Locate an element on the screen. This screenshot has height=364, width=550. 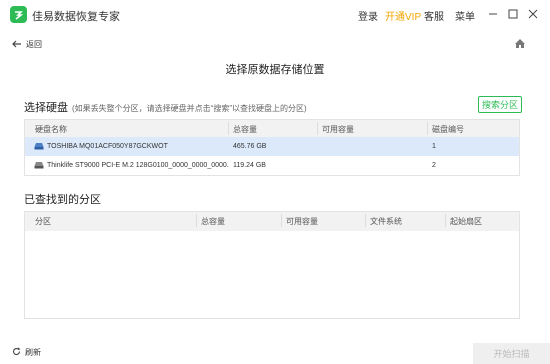
vip-link: 开通VIP is located at coordinates (403, 15).